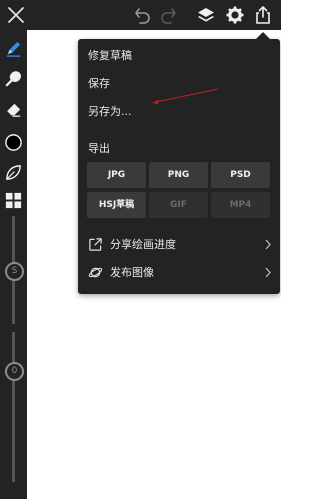 The image size is (320, 499). I want to click on redo-icon, so click(168, 15).